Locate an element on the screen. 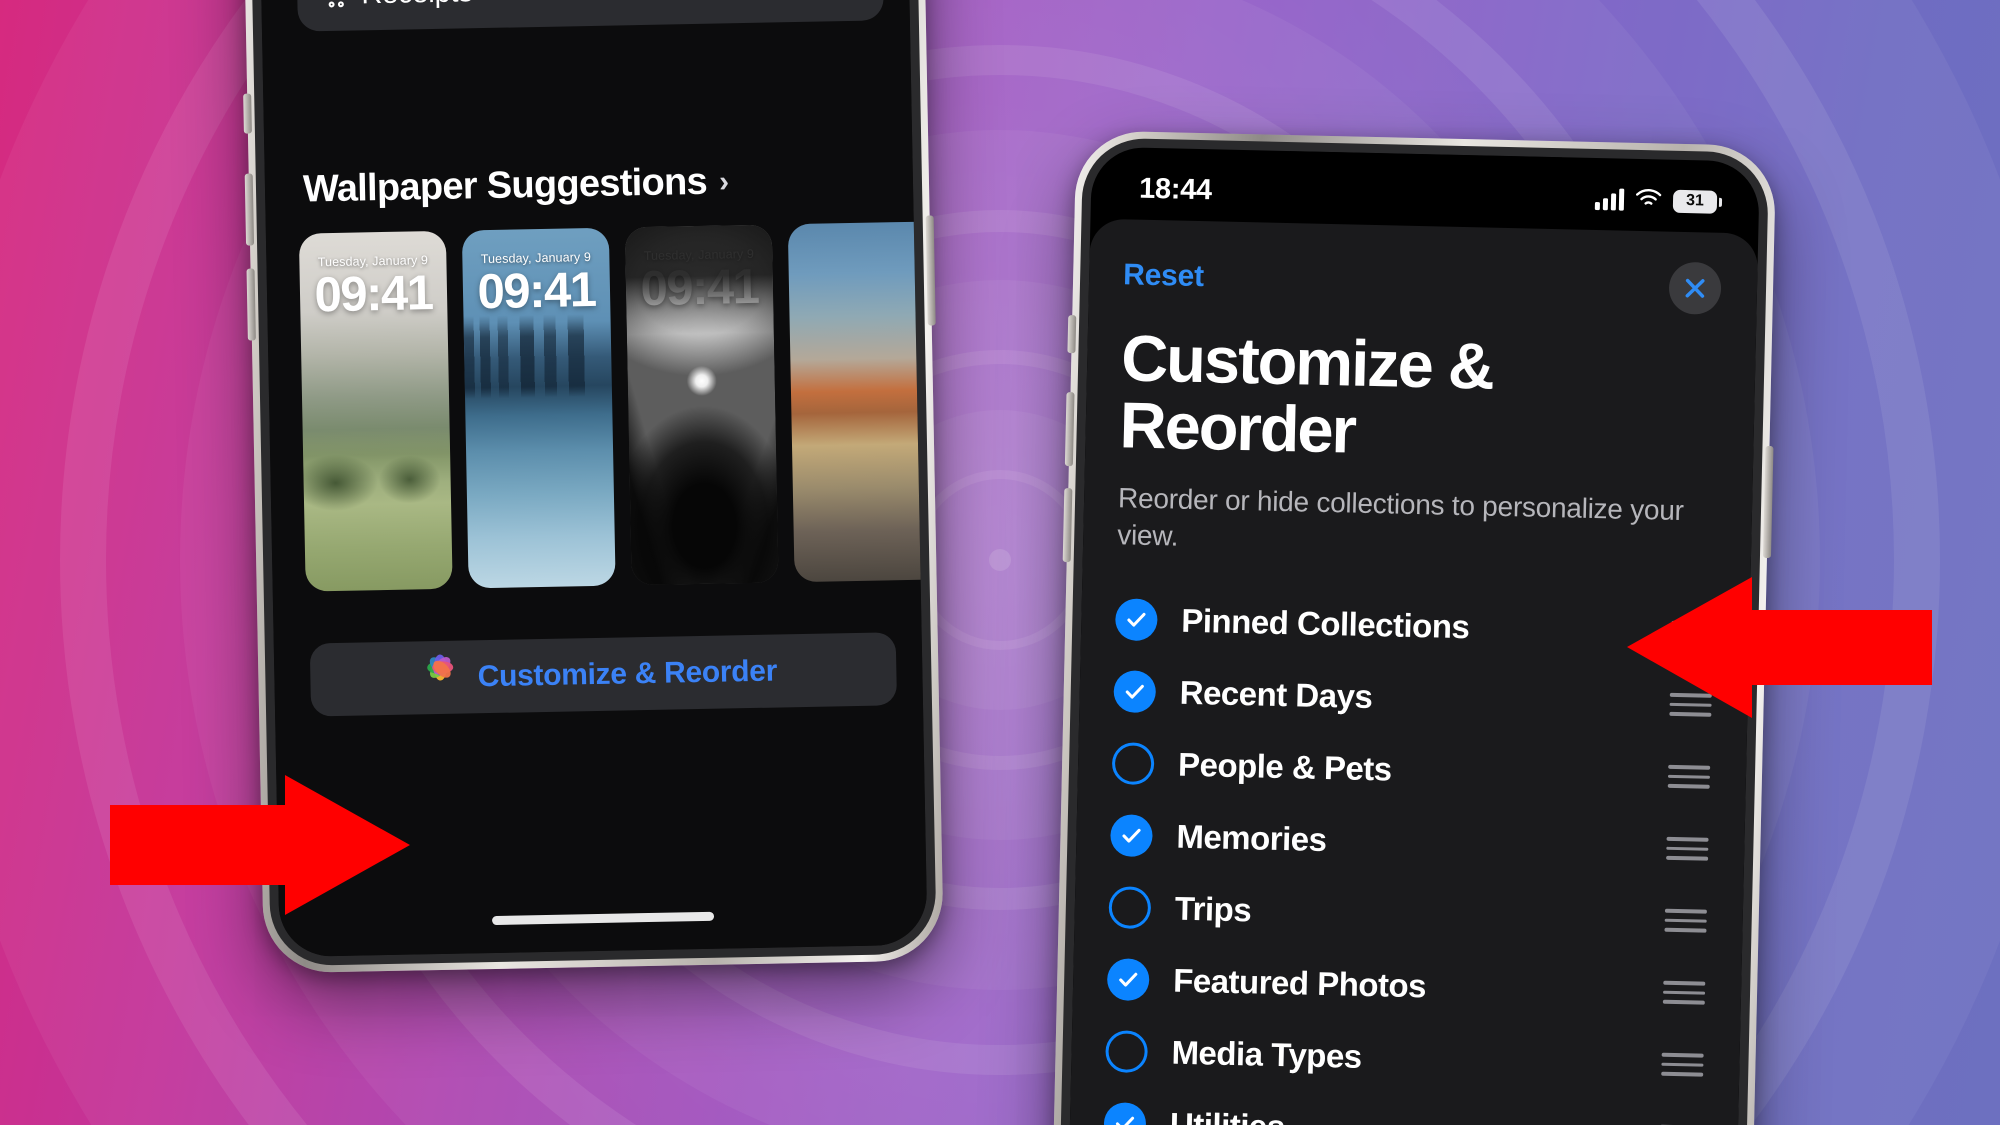  close-button is located at coordinates (1695, 288).